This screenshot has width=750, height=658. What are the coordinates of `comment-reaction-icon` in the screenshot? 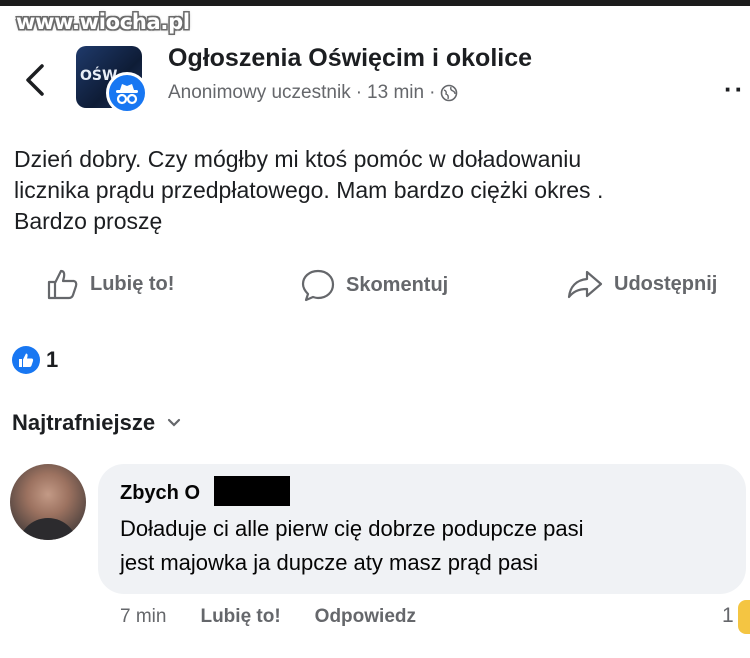 It's located at (744, 617).